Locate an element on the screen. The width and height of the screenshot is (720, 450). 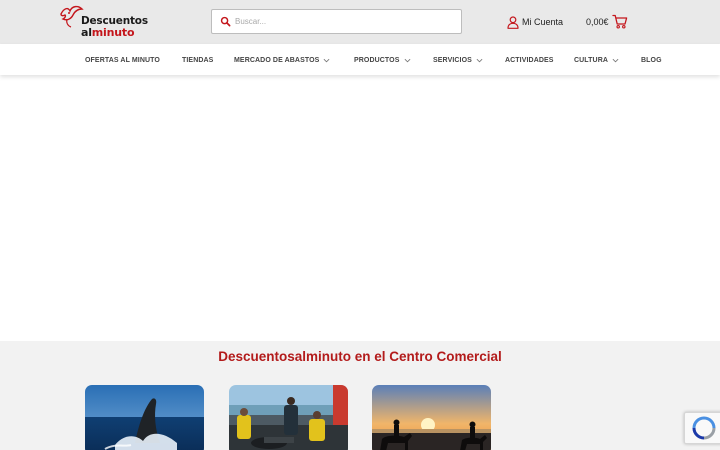
card-whale is located at coordinates (144, 417).